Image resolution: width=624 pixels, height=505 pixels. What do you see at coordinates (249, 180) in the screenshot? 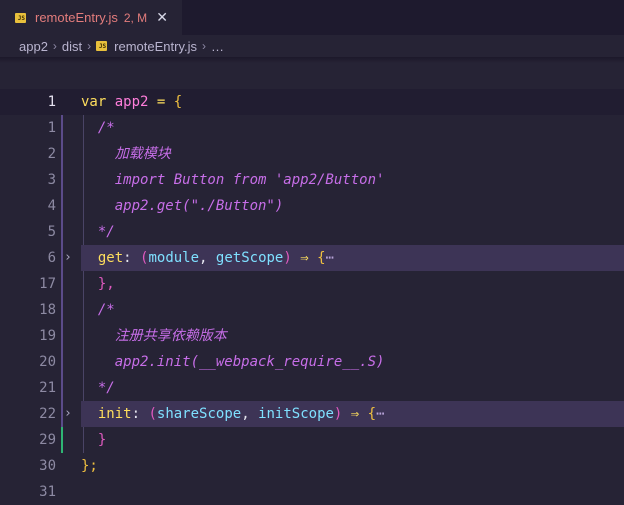
I see `line-content: import Button from 'app2/Button'` at bounding box center [249, 180].